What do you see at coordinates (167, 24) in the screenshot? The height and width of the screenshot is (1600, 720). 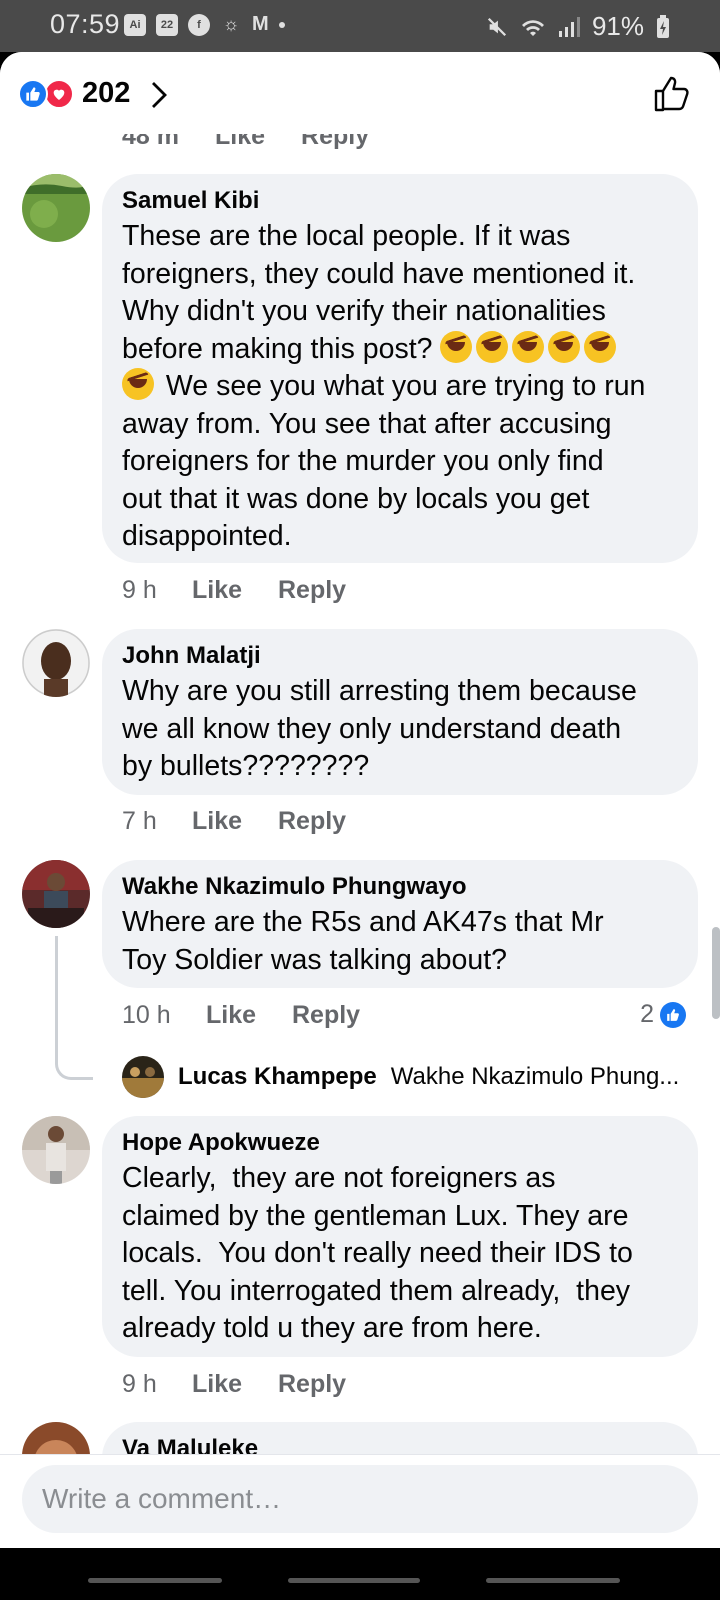 I see `calendar-icon: 22` at bounding box center [167, 24].